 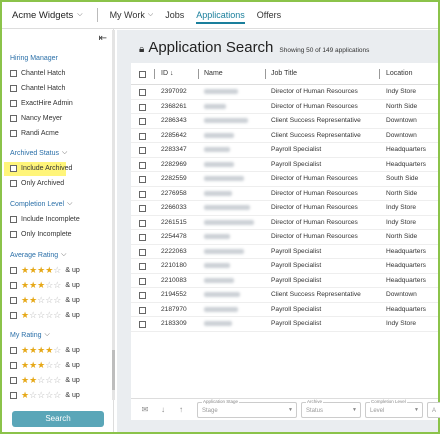 What do you see at coordinates (41, 234) in the screenshot?
I see `filter-option: Only Incomplete` at bounding box center [41, 234].